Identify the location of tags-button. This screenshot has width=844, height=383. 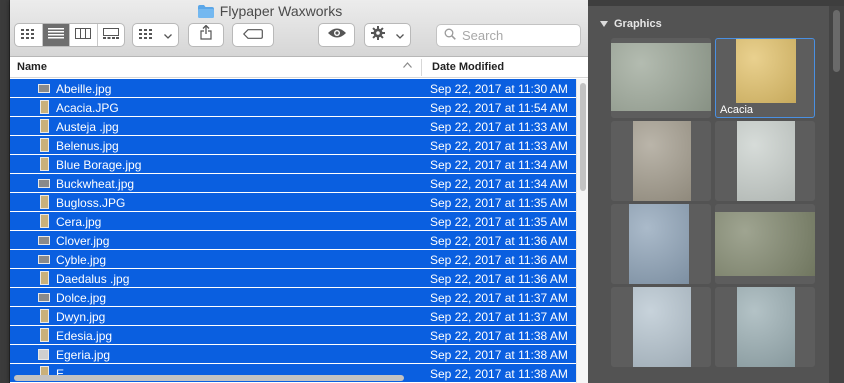
(253, 35).